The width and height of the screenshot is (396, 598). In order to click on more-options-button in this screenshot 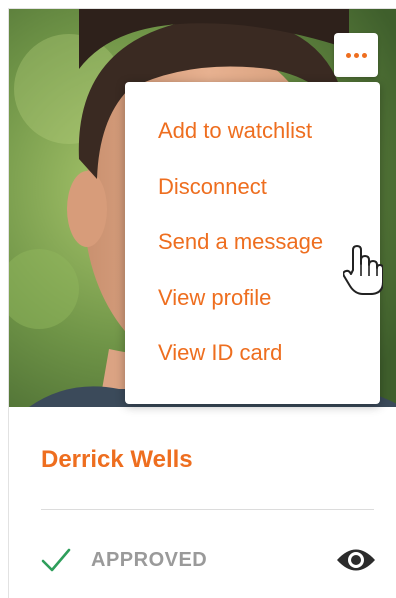, I will do `click(356, 55)`.